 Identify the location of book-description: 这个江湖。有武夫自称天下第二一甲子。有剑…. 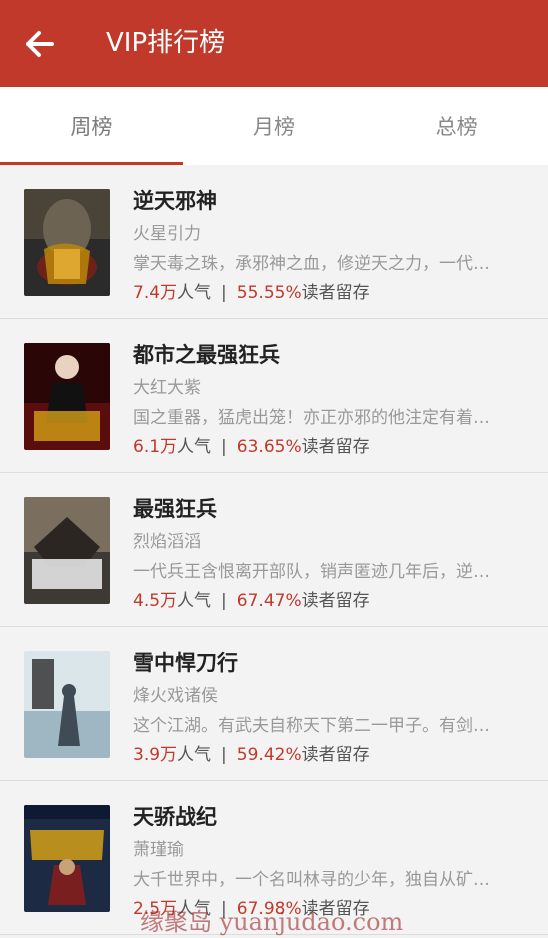
(311, 726).